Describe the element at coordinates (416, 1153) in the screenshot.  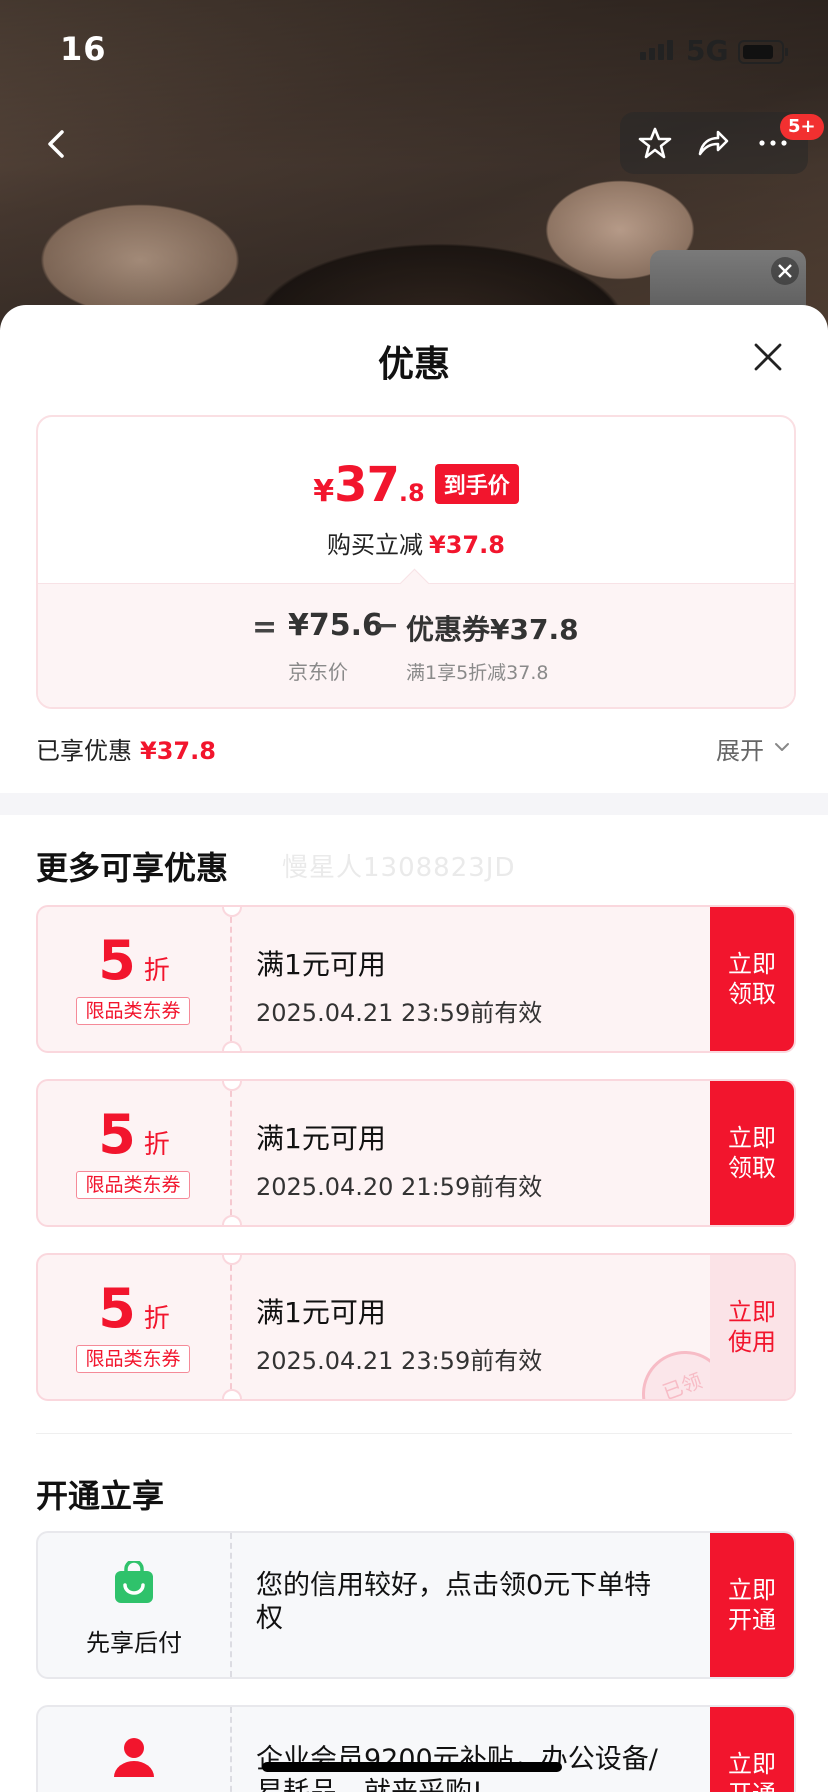
I see `coupon-card: 5折 限品类东券 满1元可用 2025.04.20 21:59前有效 立即 领取` at that location.